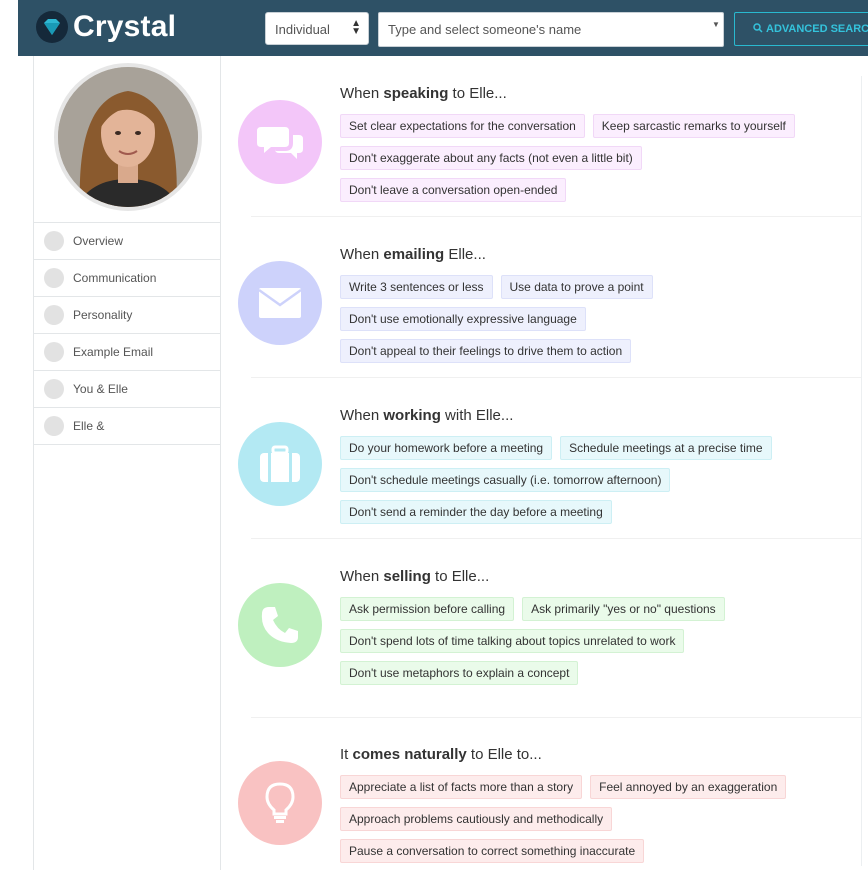 The width and height of the screenshot is (868, 871). What do you see at coordinates (54, 241) in the screenshot?
I see `overview-icon` at bounding box center [54, 241].